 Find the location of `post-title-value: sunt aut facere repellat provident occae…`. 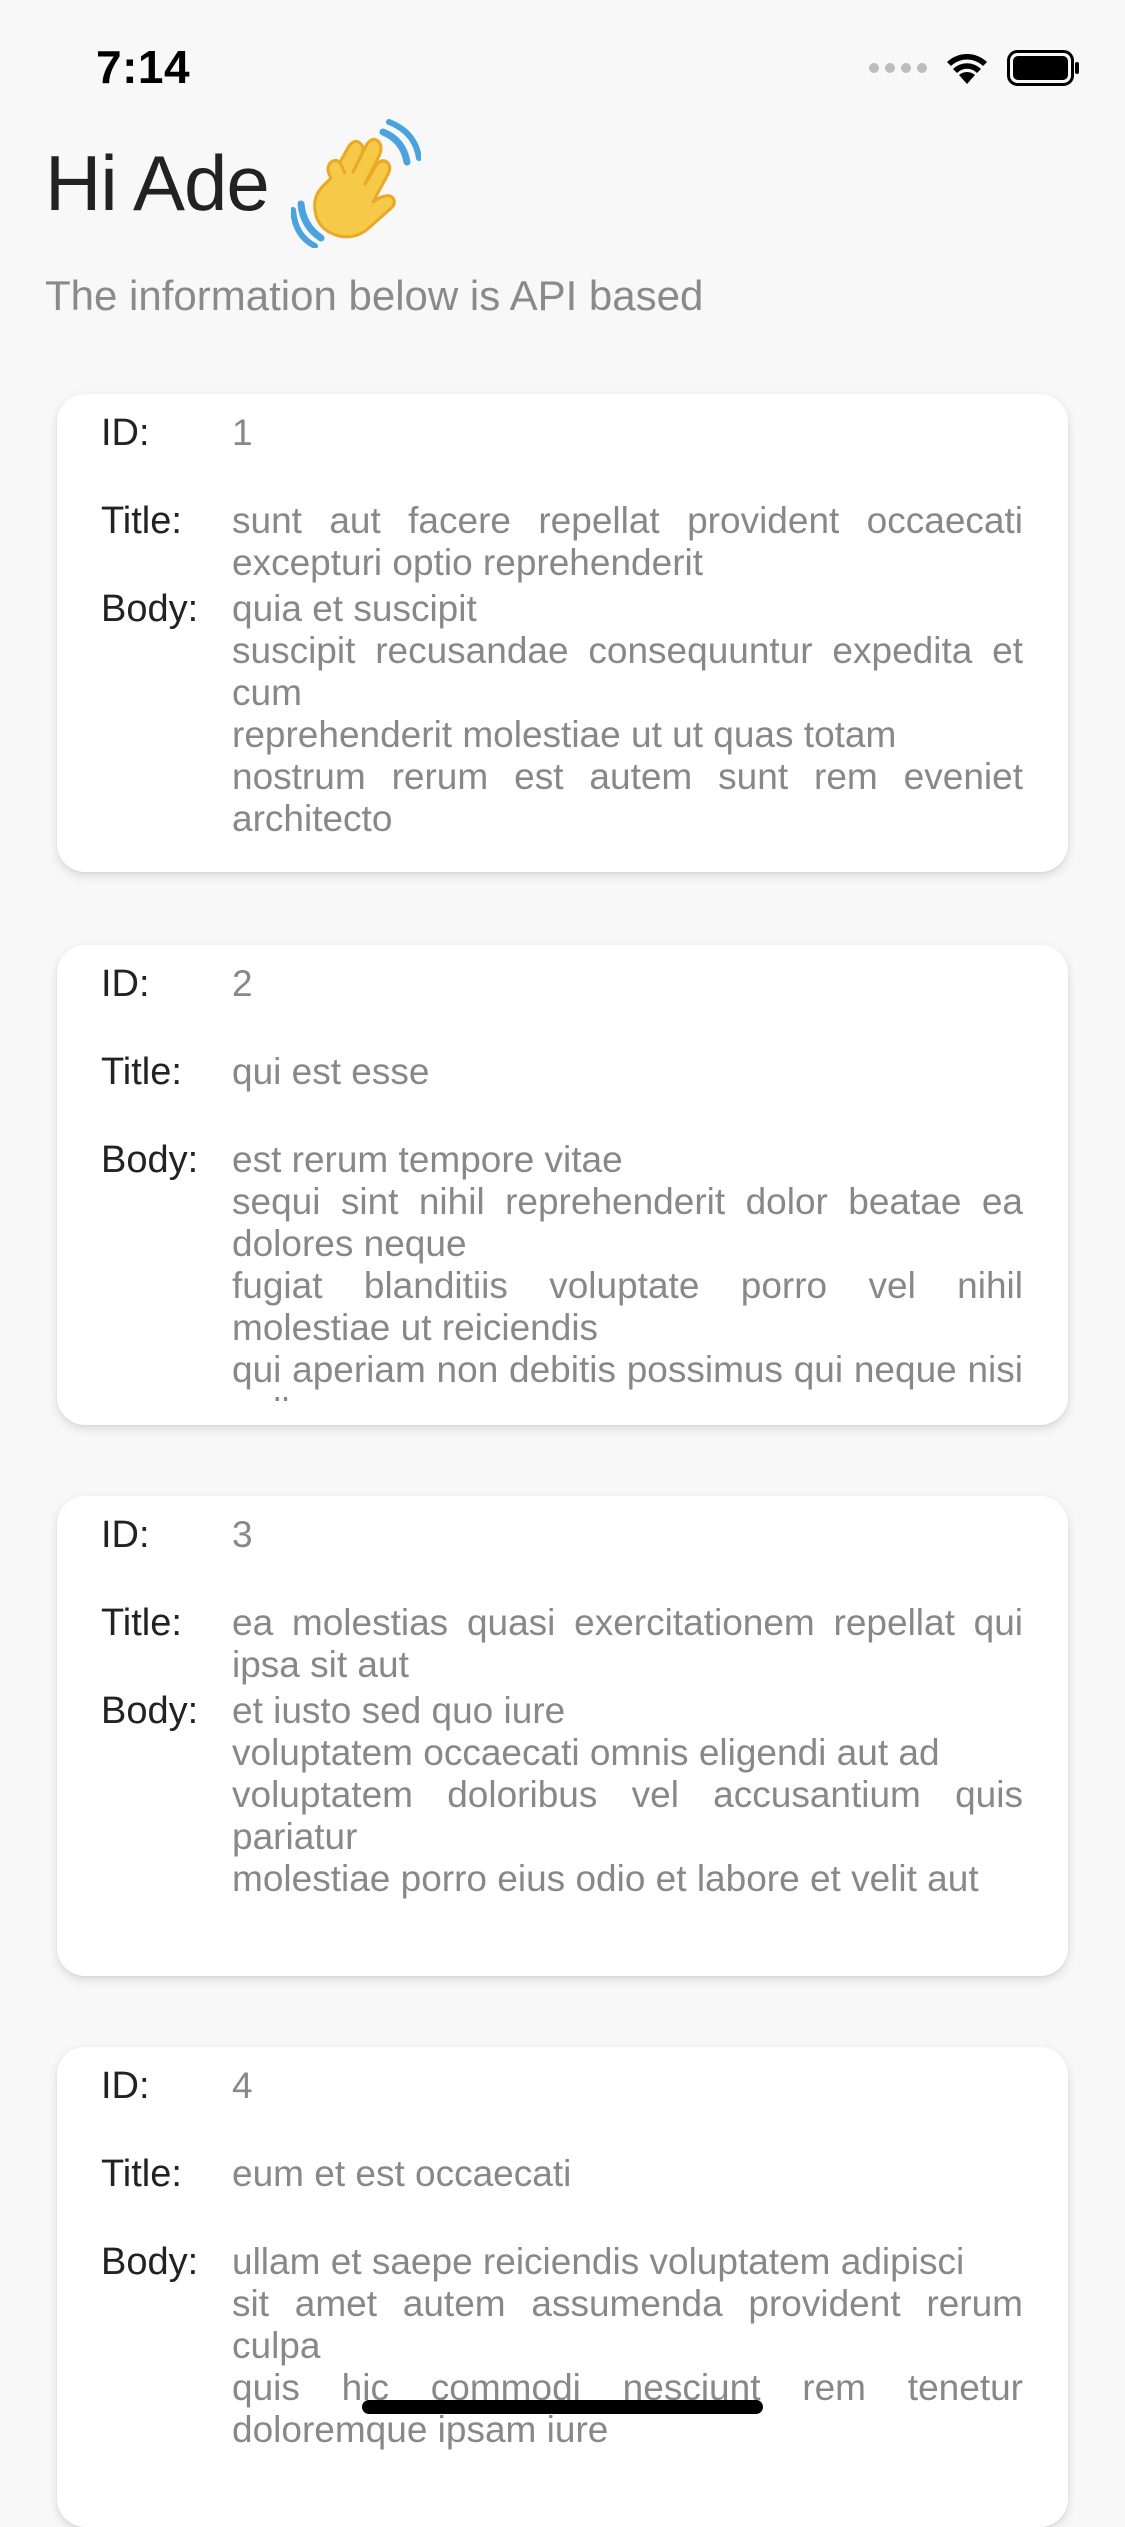

post-title-value: sunt aut facere repellat provident occae… is located at coordinates (627, 541).